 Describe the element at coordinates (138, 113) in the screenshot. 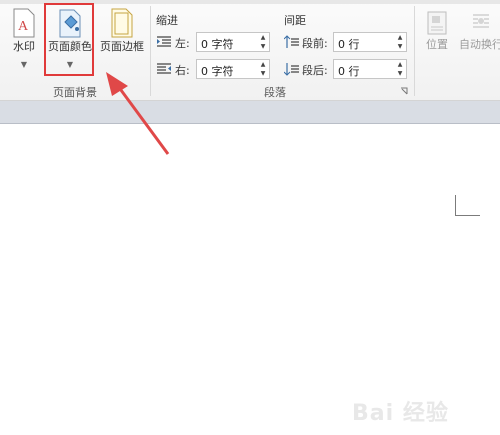

I see `annotation-arrow-icon` at that location.